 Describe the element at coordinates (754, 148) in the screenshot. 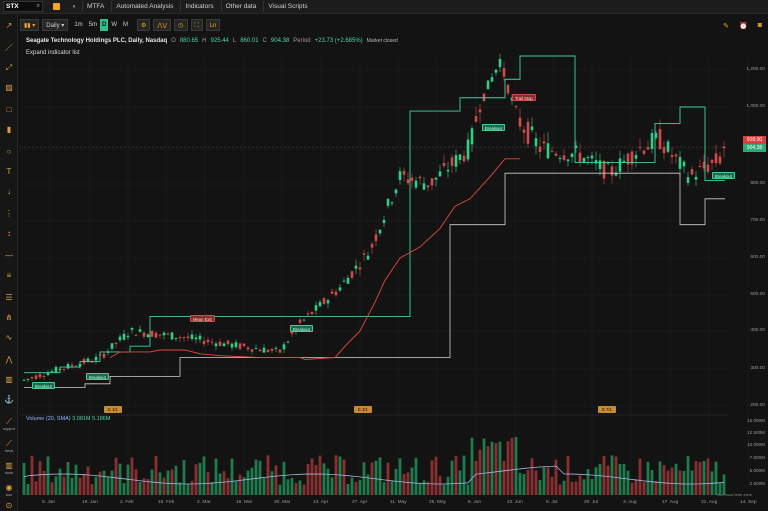

I see `last-close-price-tag: 904.38` at that location.